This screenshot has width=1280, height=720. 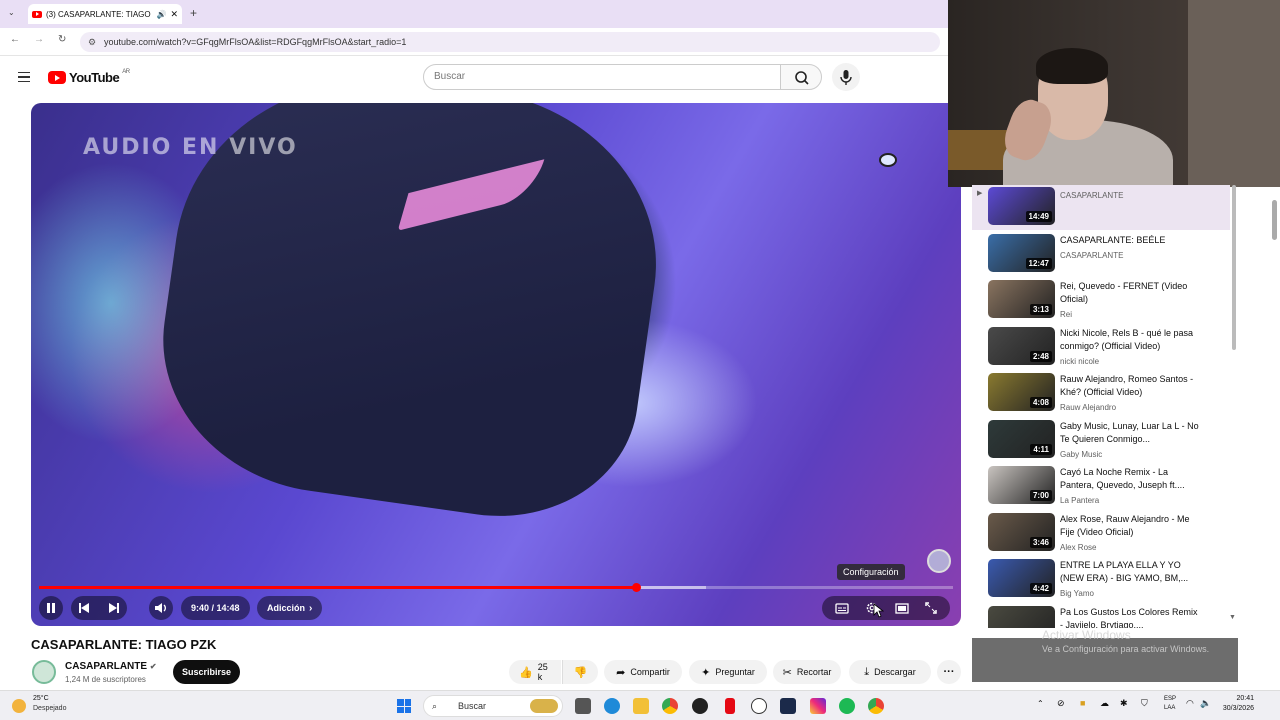 What do you see at coordinates (24, 77) in the screenshot?
I see `menu-icon` at bounding box center [24, 77].